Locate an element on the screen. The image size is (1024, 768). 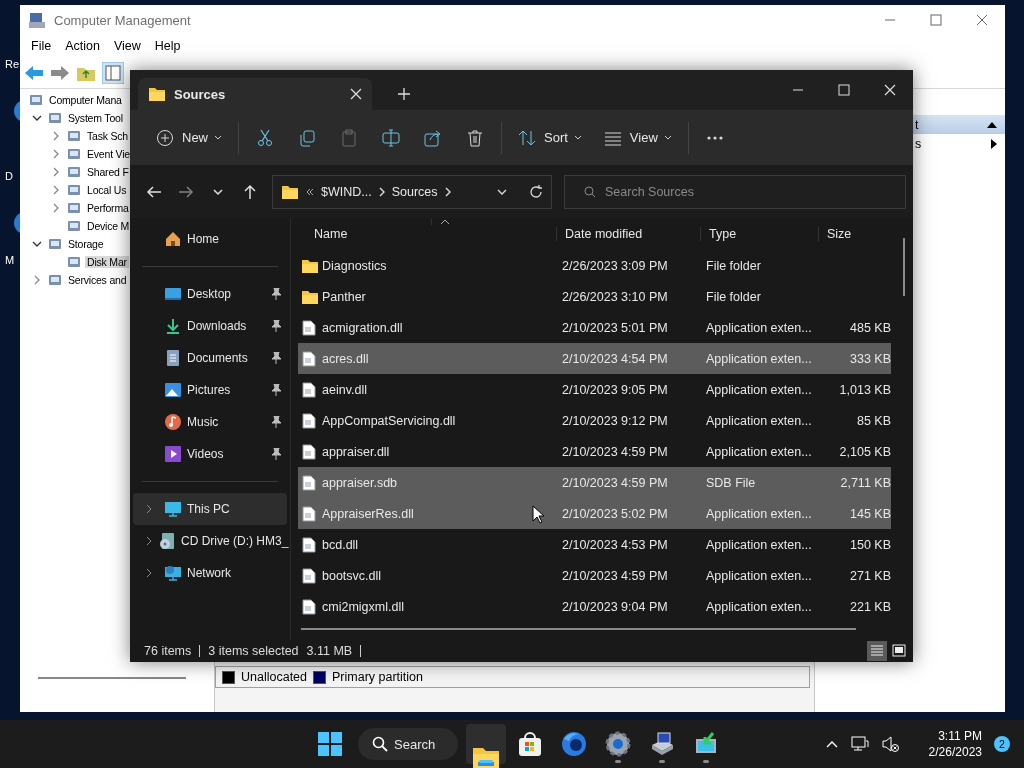
tree-item: Device M is located at coordinates (108, 226).